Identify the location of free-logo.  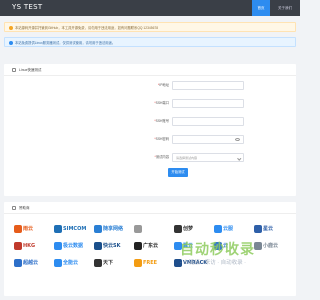
(138, 262).